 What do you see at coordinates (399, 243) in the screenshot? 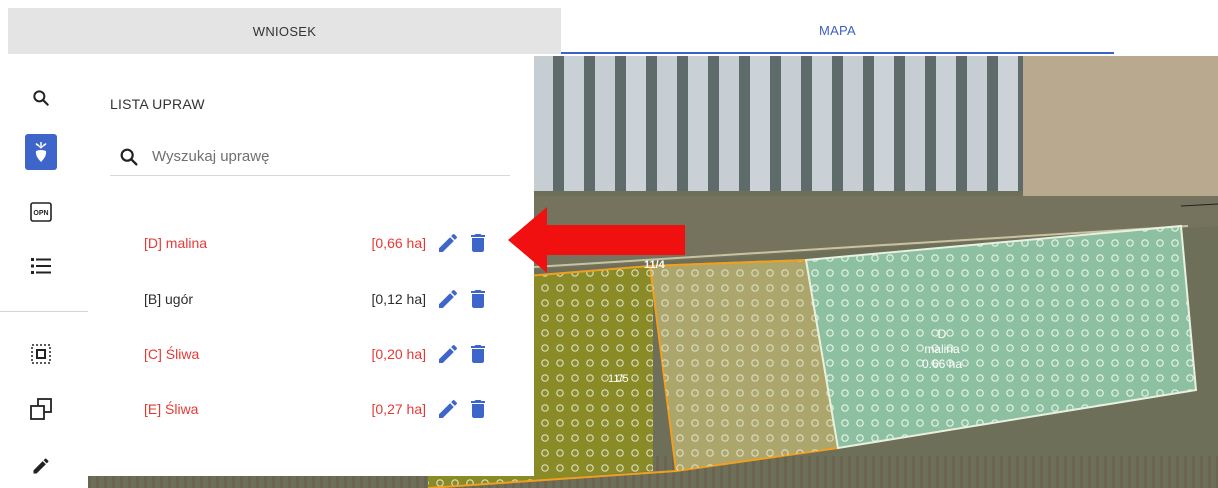
I see `crop-area: [0,66 ha]` at bounding box center [399, 243].